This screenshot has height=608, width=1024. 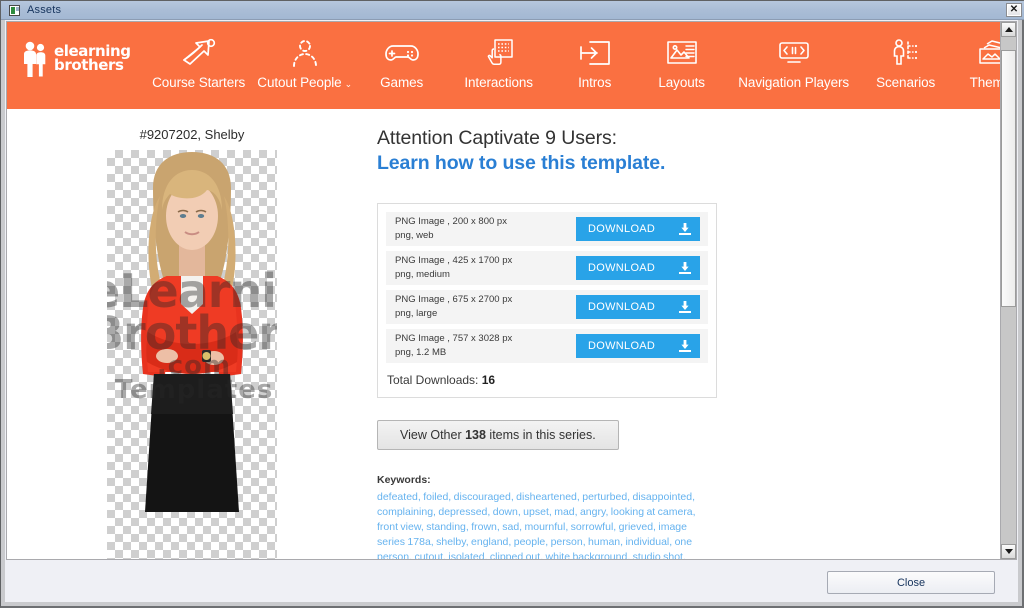 What do you see at coordinates (453, 346) in the screenshot?
I see `download-row-description: PNG Image , 757 x 3028 px png, 1.2 MB` at bounding box center [453, 346].